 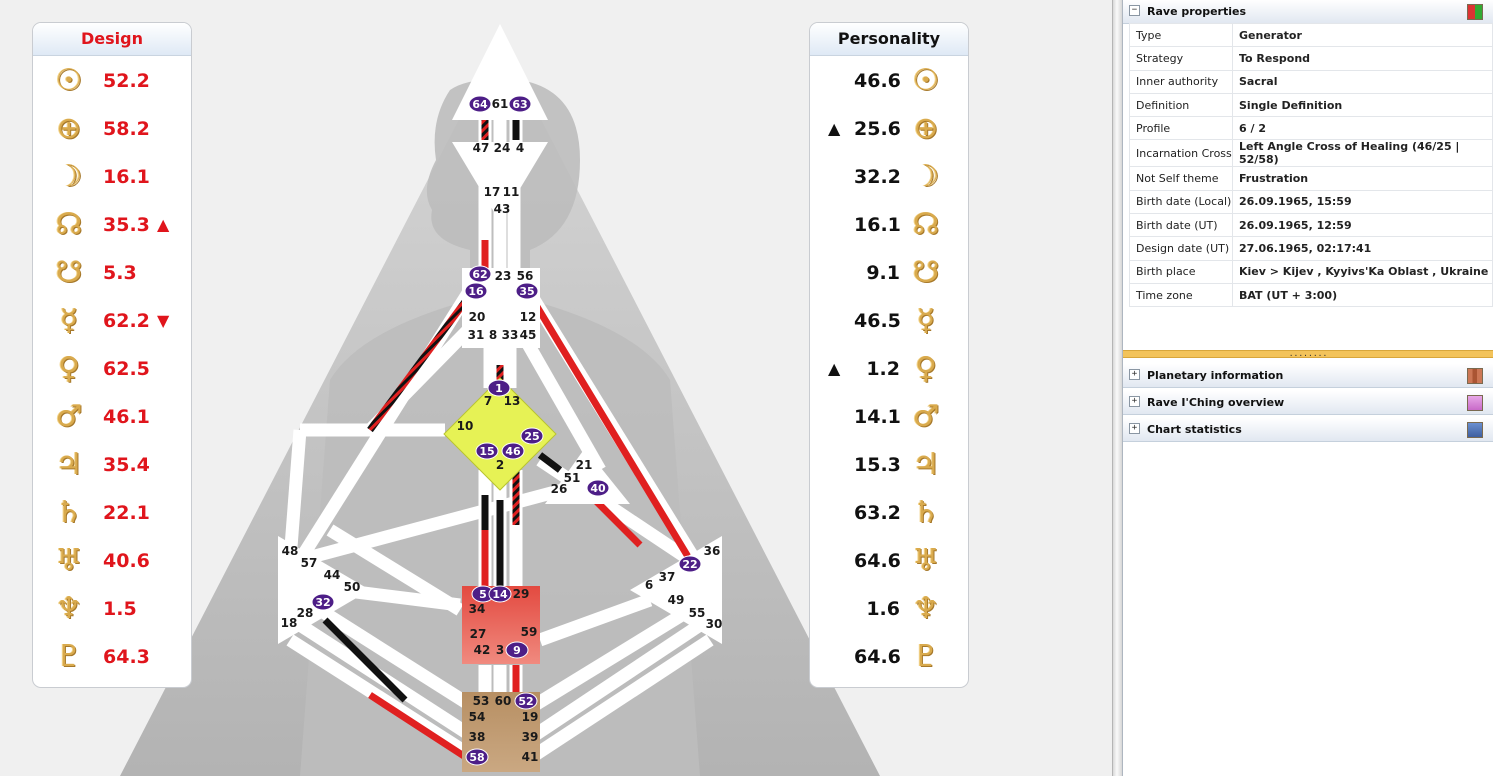 What do you see at coordinates (112, 177) in the screenshot?
I see `design-row-moon: ☽ 16.1` at bounding box center [112, 177].